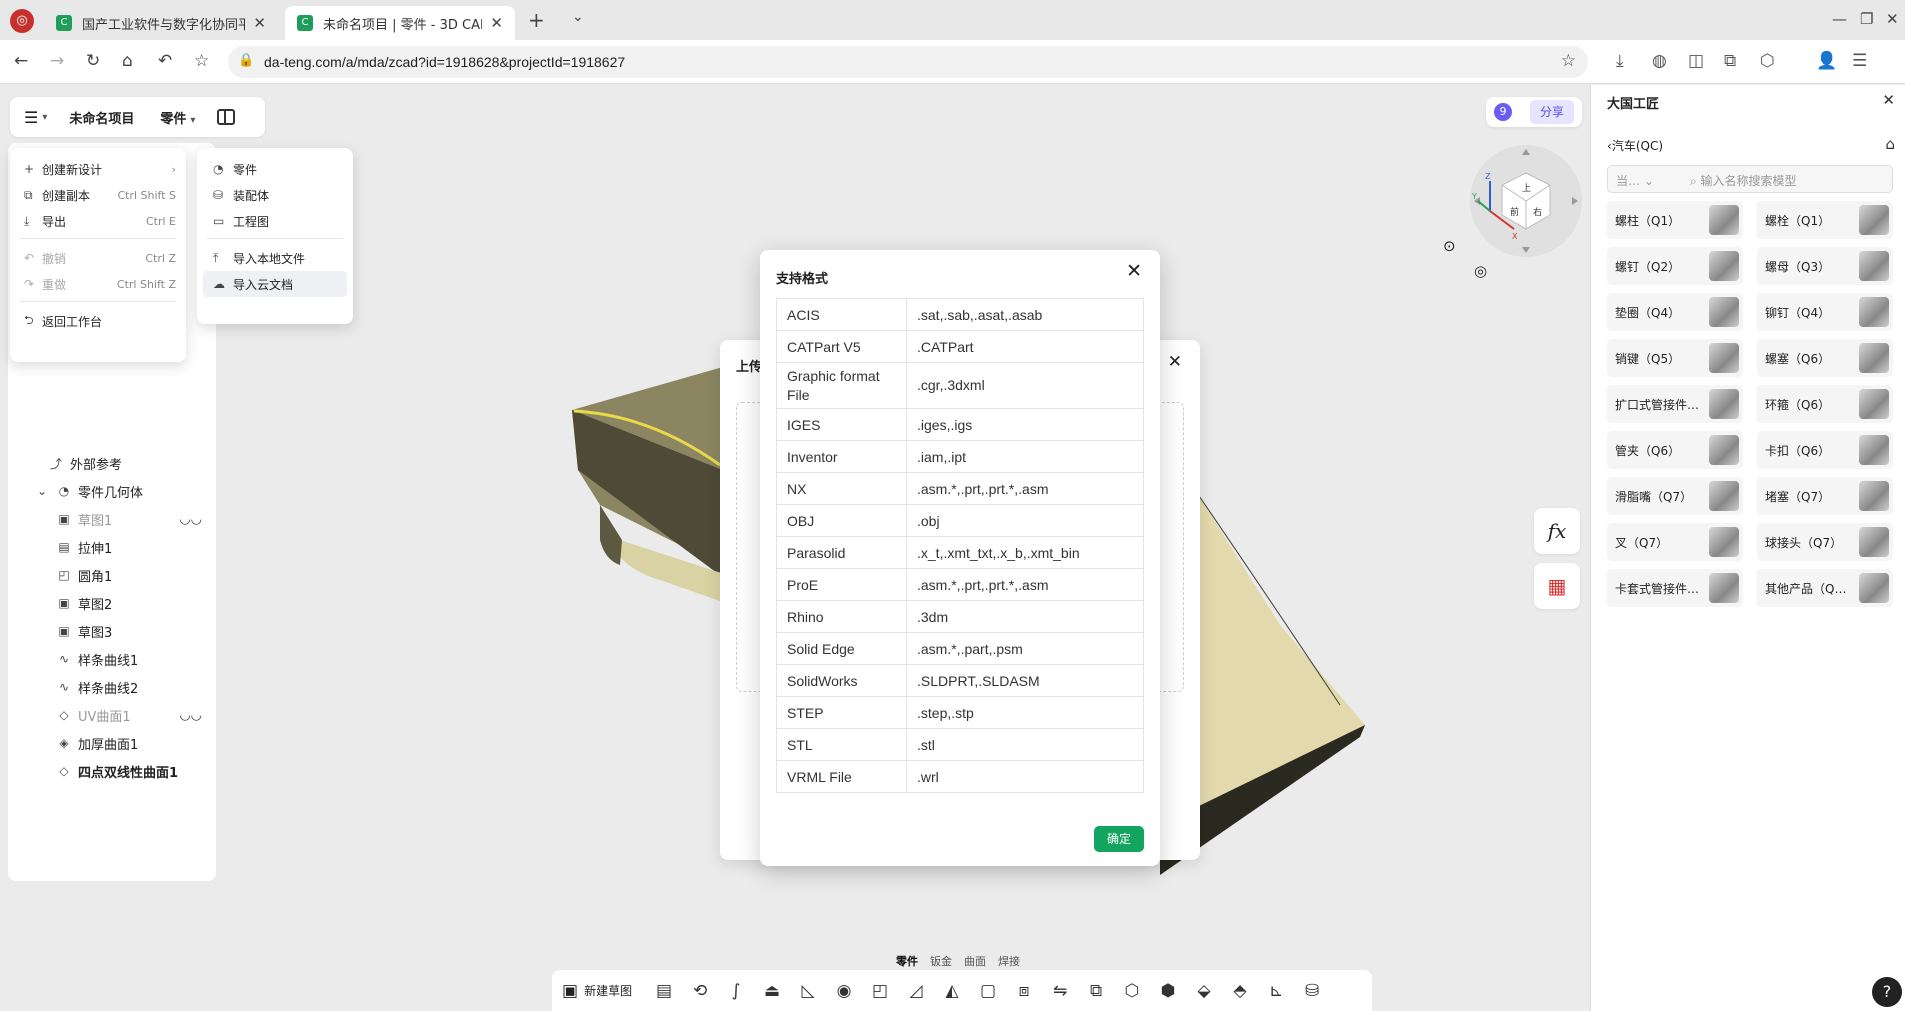  I want to click on library-item: 螺栓（Q1）, so click(1825, 220).